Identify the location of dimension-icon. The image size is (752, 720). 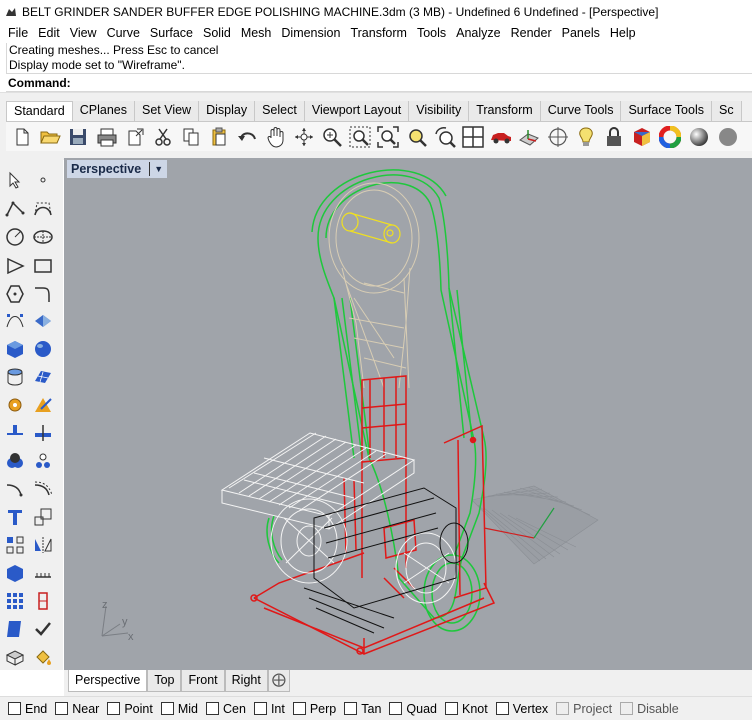
(43, 573).